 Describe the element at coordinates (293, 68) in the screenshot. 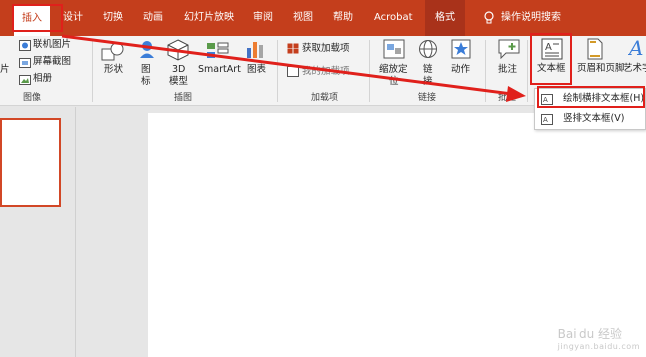

I see `annotation-arrow` at that location.